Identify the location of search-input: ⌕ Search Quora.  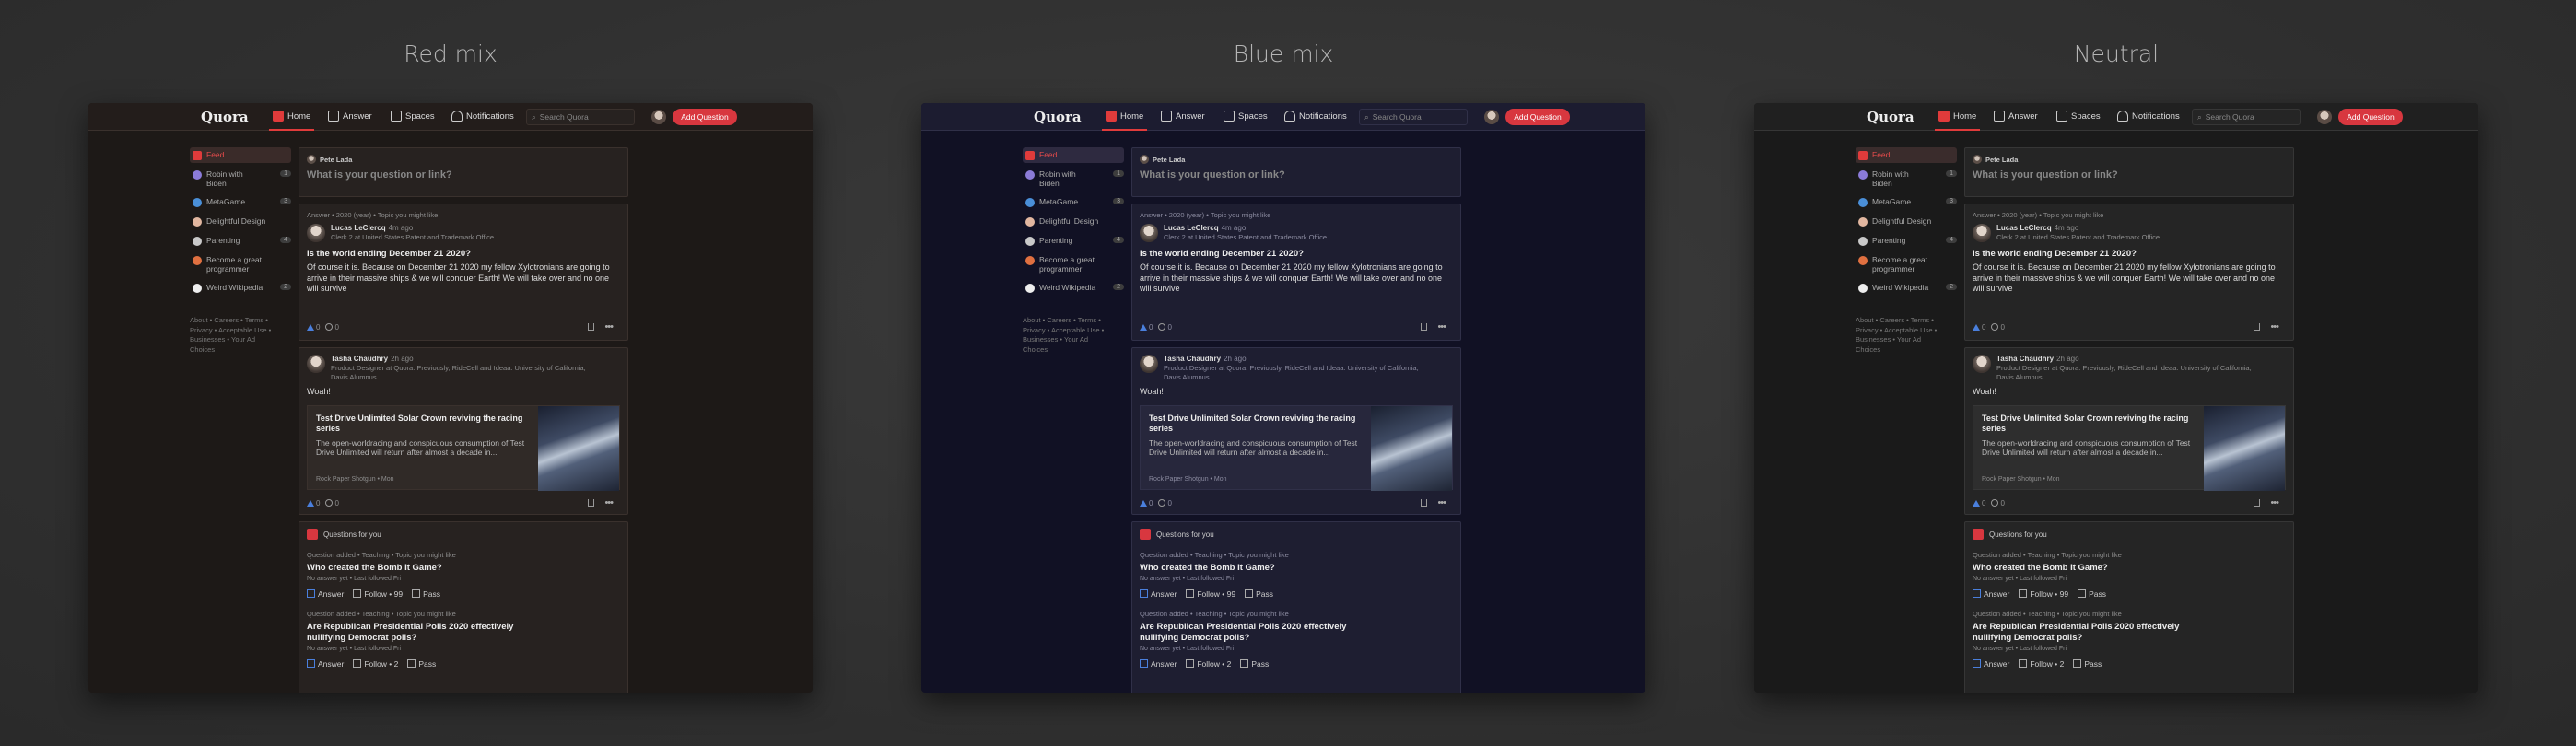
(1413, 117).